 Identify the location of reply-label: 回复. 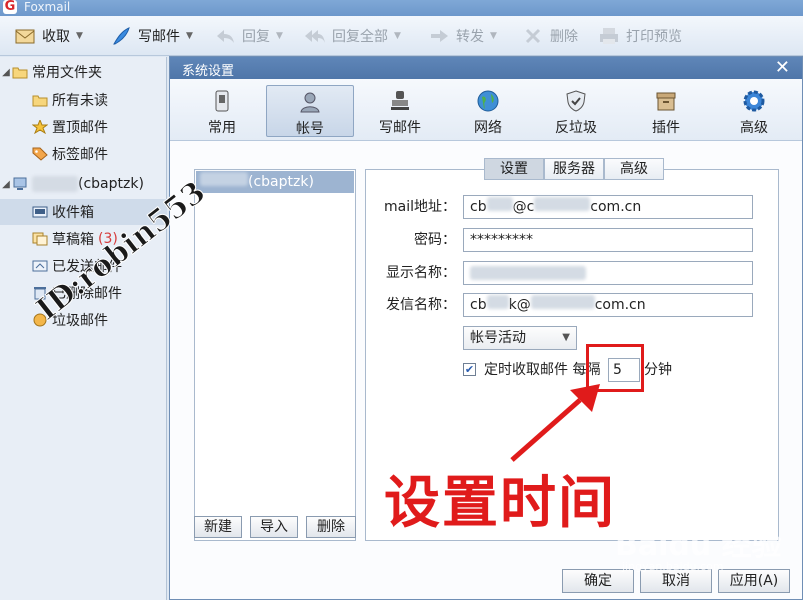
(256, 37).